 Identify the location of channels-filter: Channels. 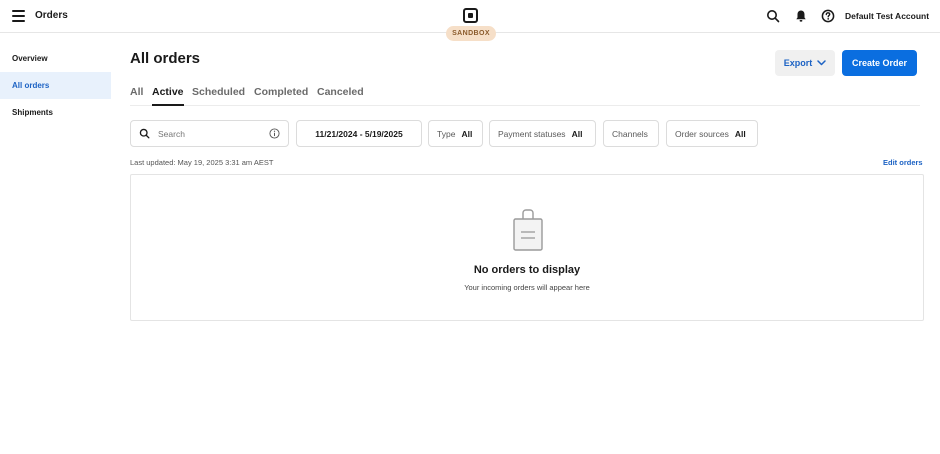
(631, 133).